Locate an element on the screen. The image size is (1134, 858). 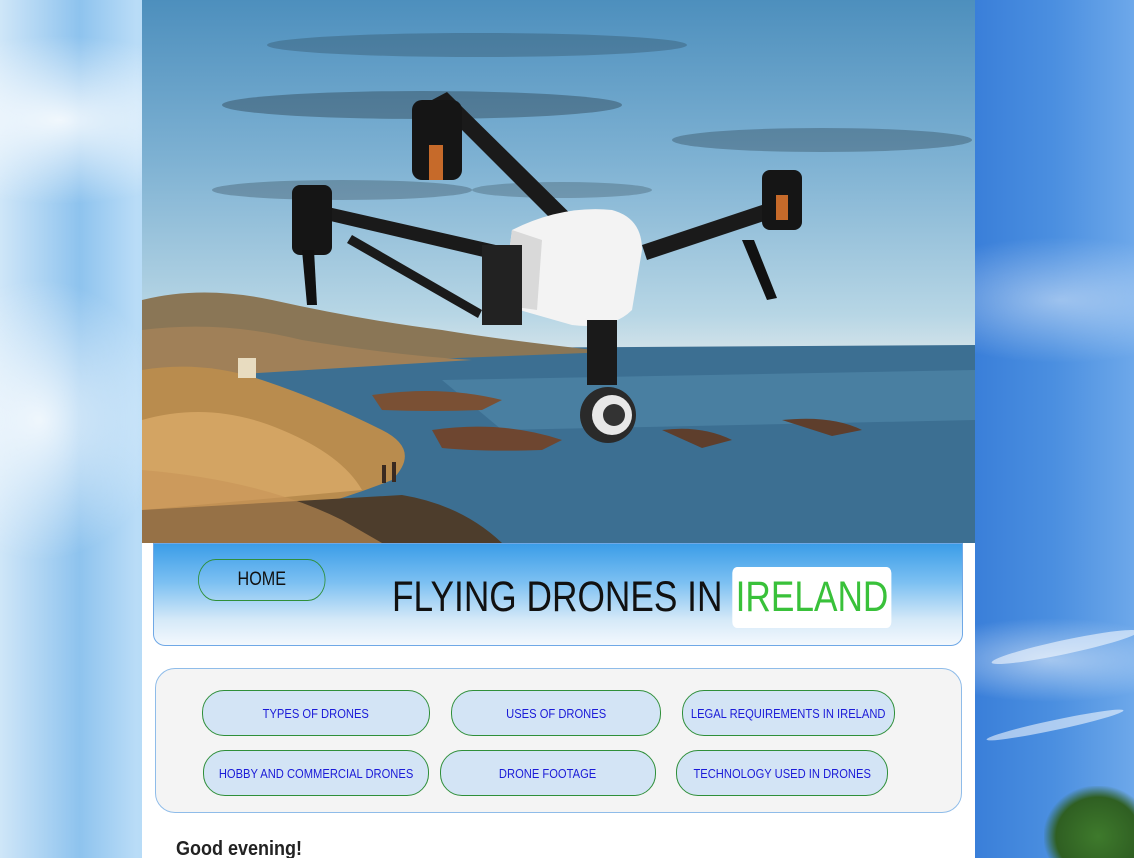
site-title: FLYING DRONES IN IRELAND is located at coordinates (642, 597).